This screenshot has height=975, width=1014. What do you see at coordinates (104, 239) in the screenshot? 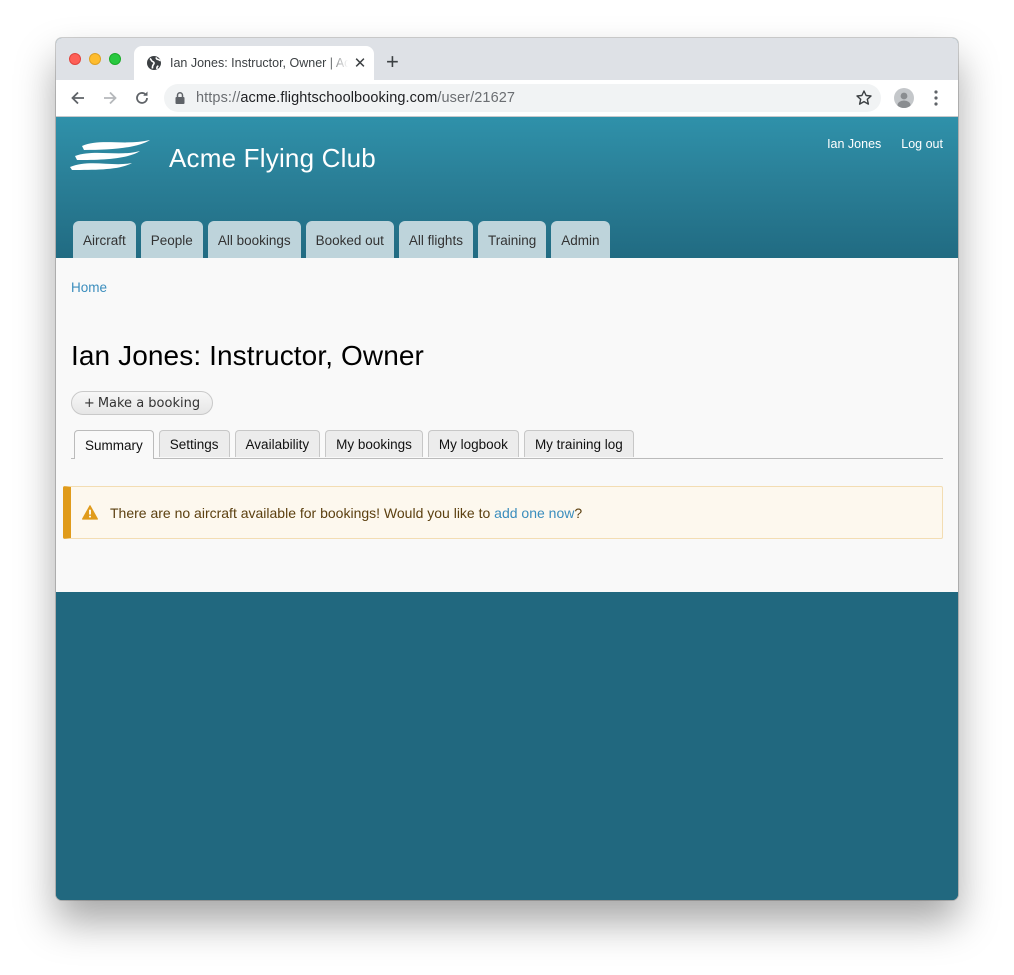
I see `nav-tab-aircraft: Aircraft` at bounding box center [104, 239].